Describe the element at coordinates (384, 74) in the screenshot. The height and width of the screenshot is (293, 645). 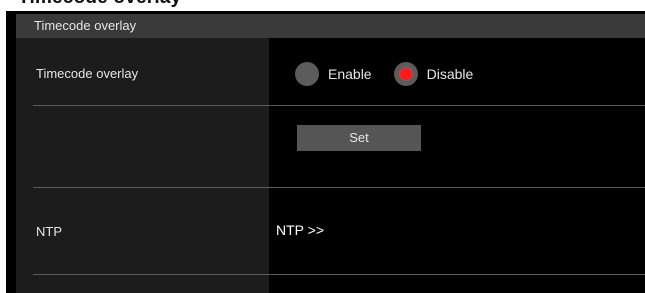
I see `timecode-overlay-radio-group: Enable Disable` at that location.